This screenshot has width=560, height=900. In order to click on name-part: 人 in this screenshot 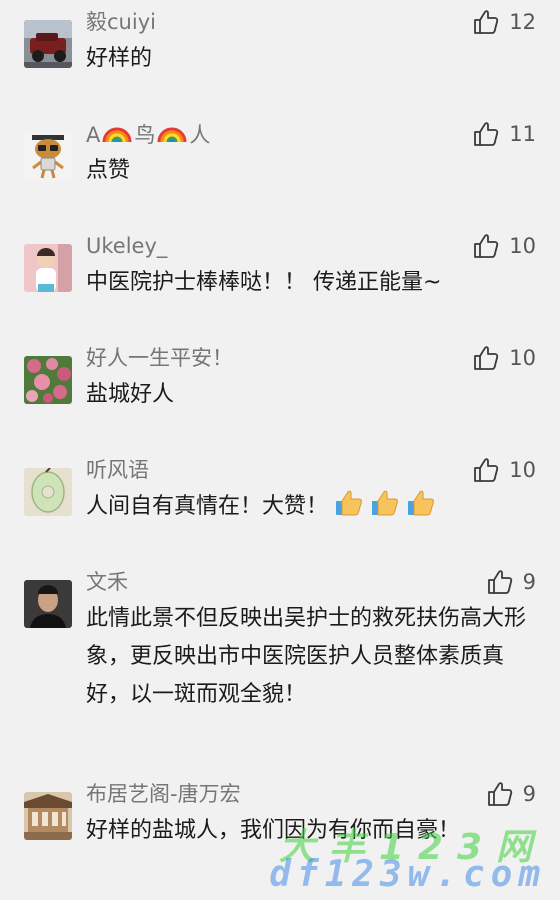, I will do `click(200, 135)`.